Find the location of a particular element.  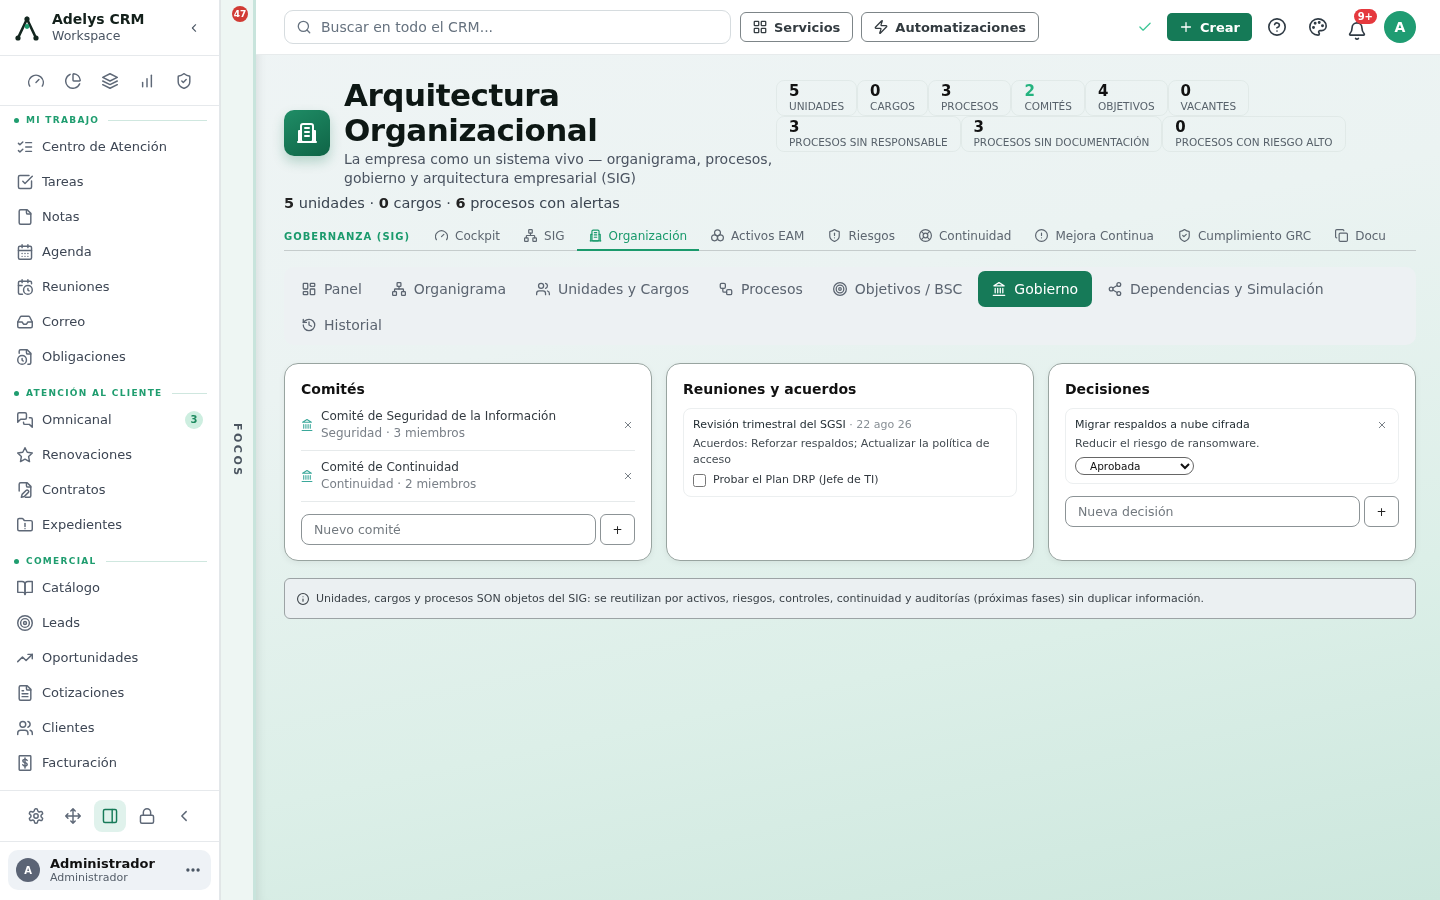

count-badge: 47 is located at coordinates (240, 14).